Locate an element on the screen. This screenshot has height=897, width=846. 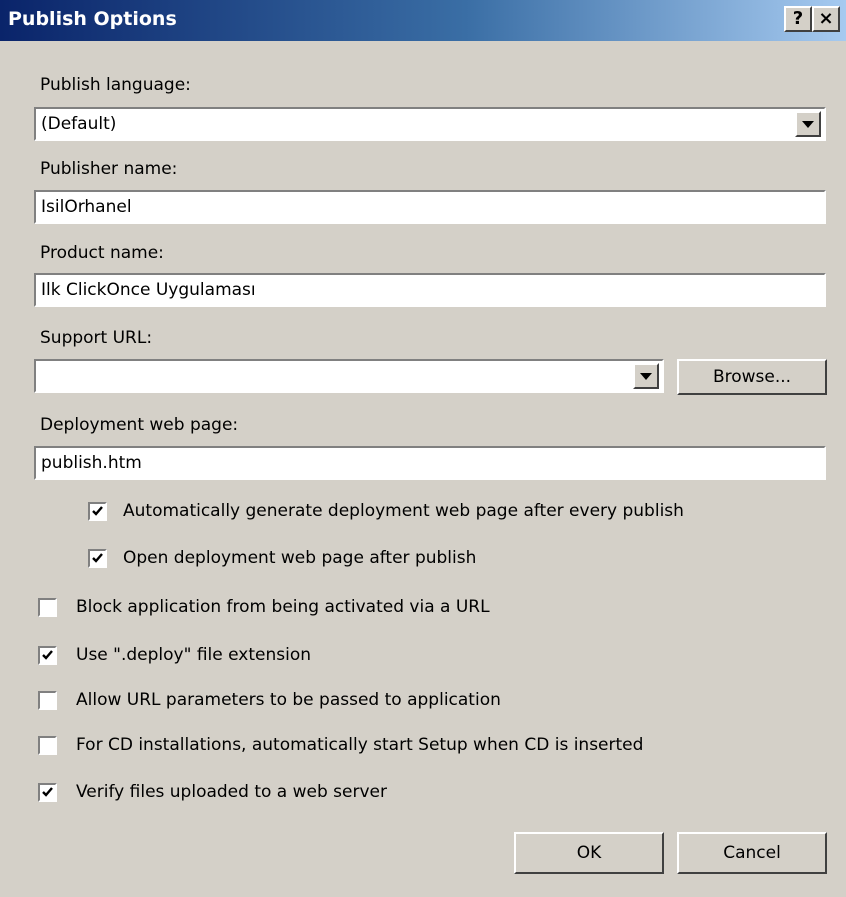
auto-generate-checkbox is located at coordinates (97, 511).